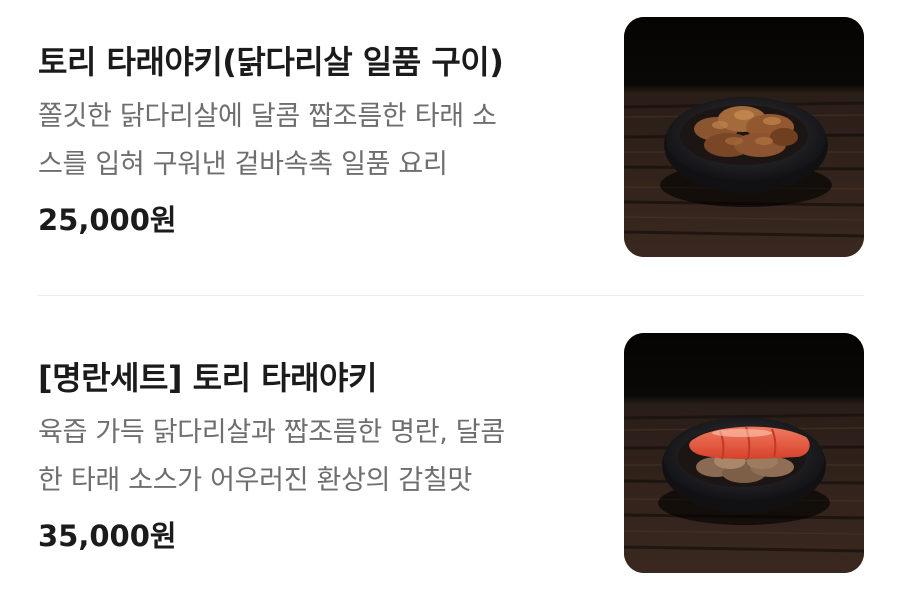 Image resolution: width=900 pixels, height=600 pixels. Describe the element at coordinates (207, 378) in the screenshot. I see `menu-item-name: [명란세트] 토리 타래야키` at that location.